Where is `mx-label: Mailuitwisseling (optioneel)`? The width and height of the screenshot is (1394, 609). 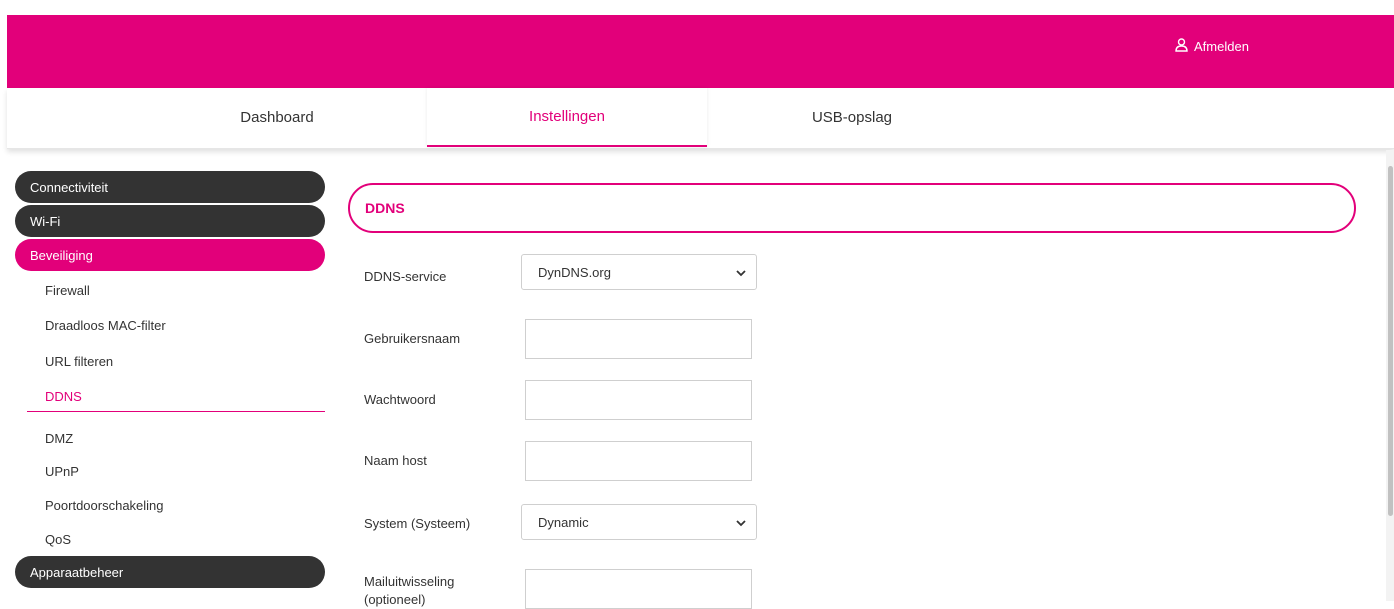
mx-label: Mailuitwisseling (optioneel) is located at coordinates (409, 591).